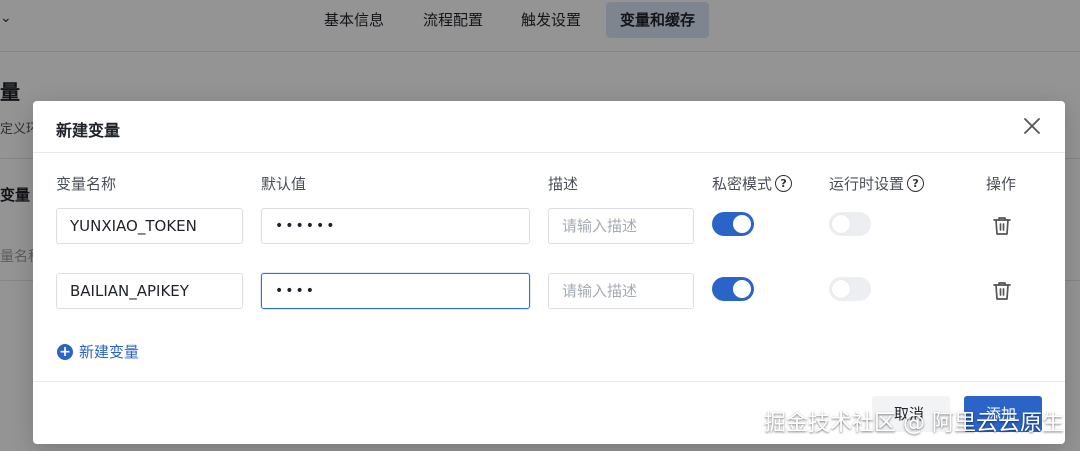 This screenshot has width=1080, height=451. Describe the element at coordinates (88, 130) in the screenshot. I see `dialog-title: 新建变量` at that location.